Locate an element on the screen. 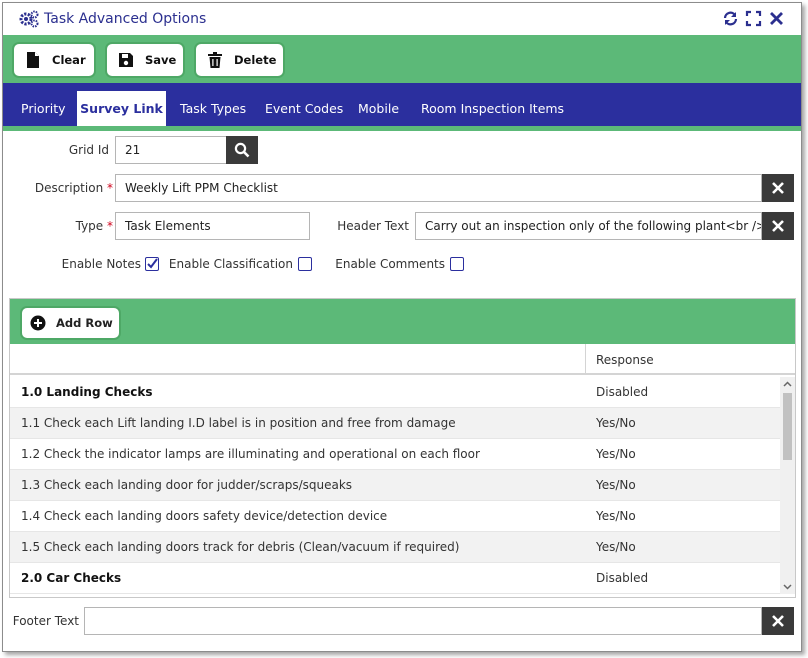 This screenshot has height=658, width=808. tab-room-inspection-items: Room Inspection Items is located at coordinates (492, 108).